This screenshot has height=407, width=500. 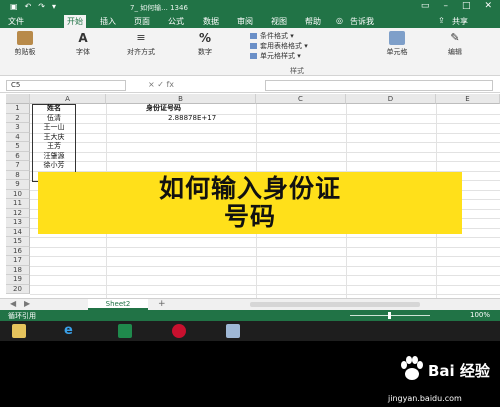 I want to click on close-icon: ✕, so click(x=488, y=6).